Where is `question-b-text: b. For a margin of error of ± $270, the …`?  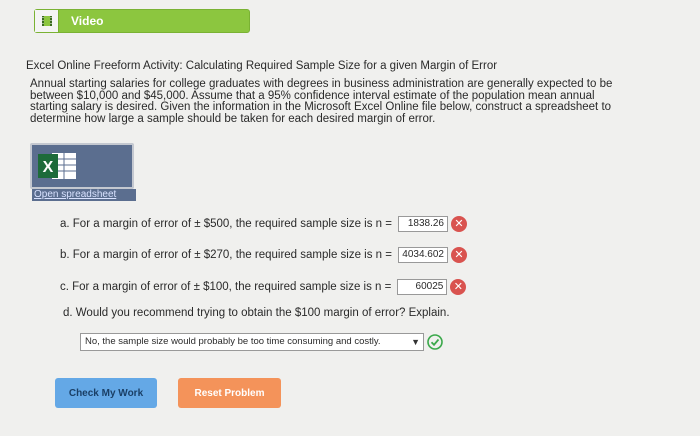 question-b-text: b. For a margin of error of ± $270, the … is located at coordinates (226, 255).